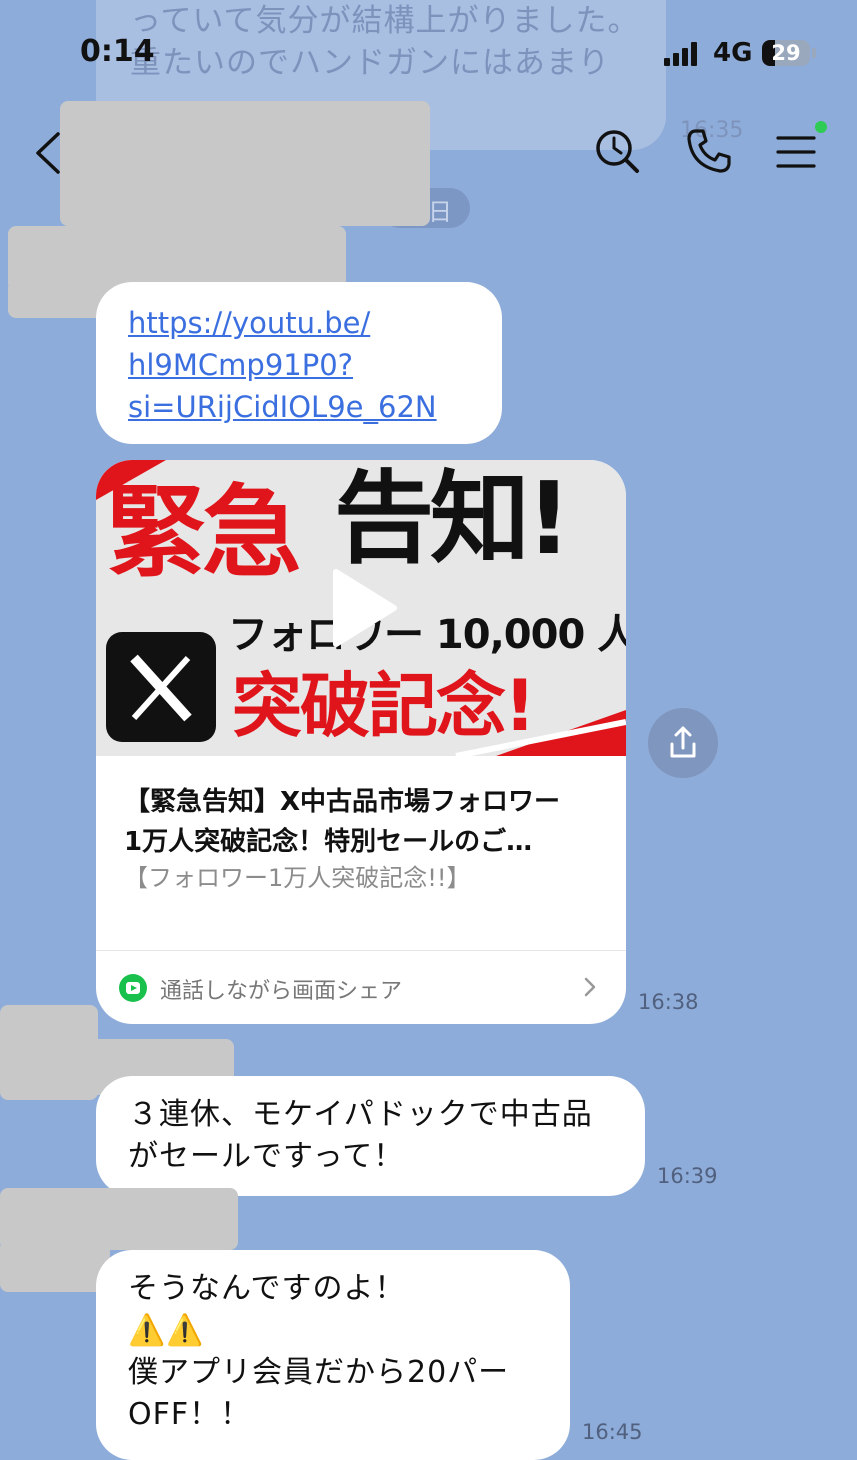  I want to click on thumbnail-headline-red: 緊急, so click(204, 532).